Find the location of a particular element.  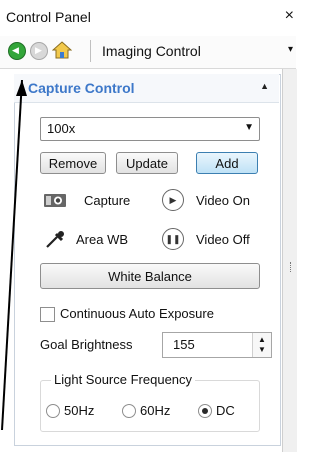

eyedropper-icon is located at coordinates (55, 239).